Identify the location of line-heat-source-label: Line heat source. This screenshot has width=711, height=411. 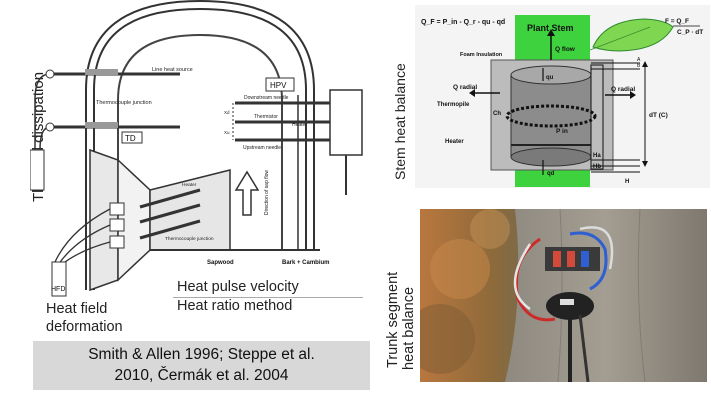
(172, 70).